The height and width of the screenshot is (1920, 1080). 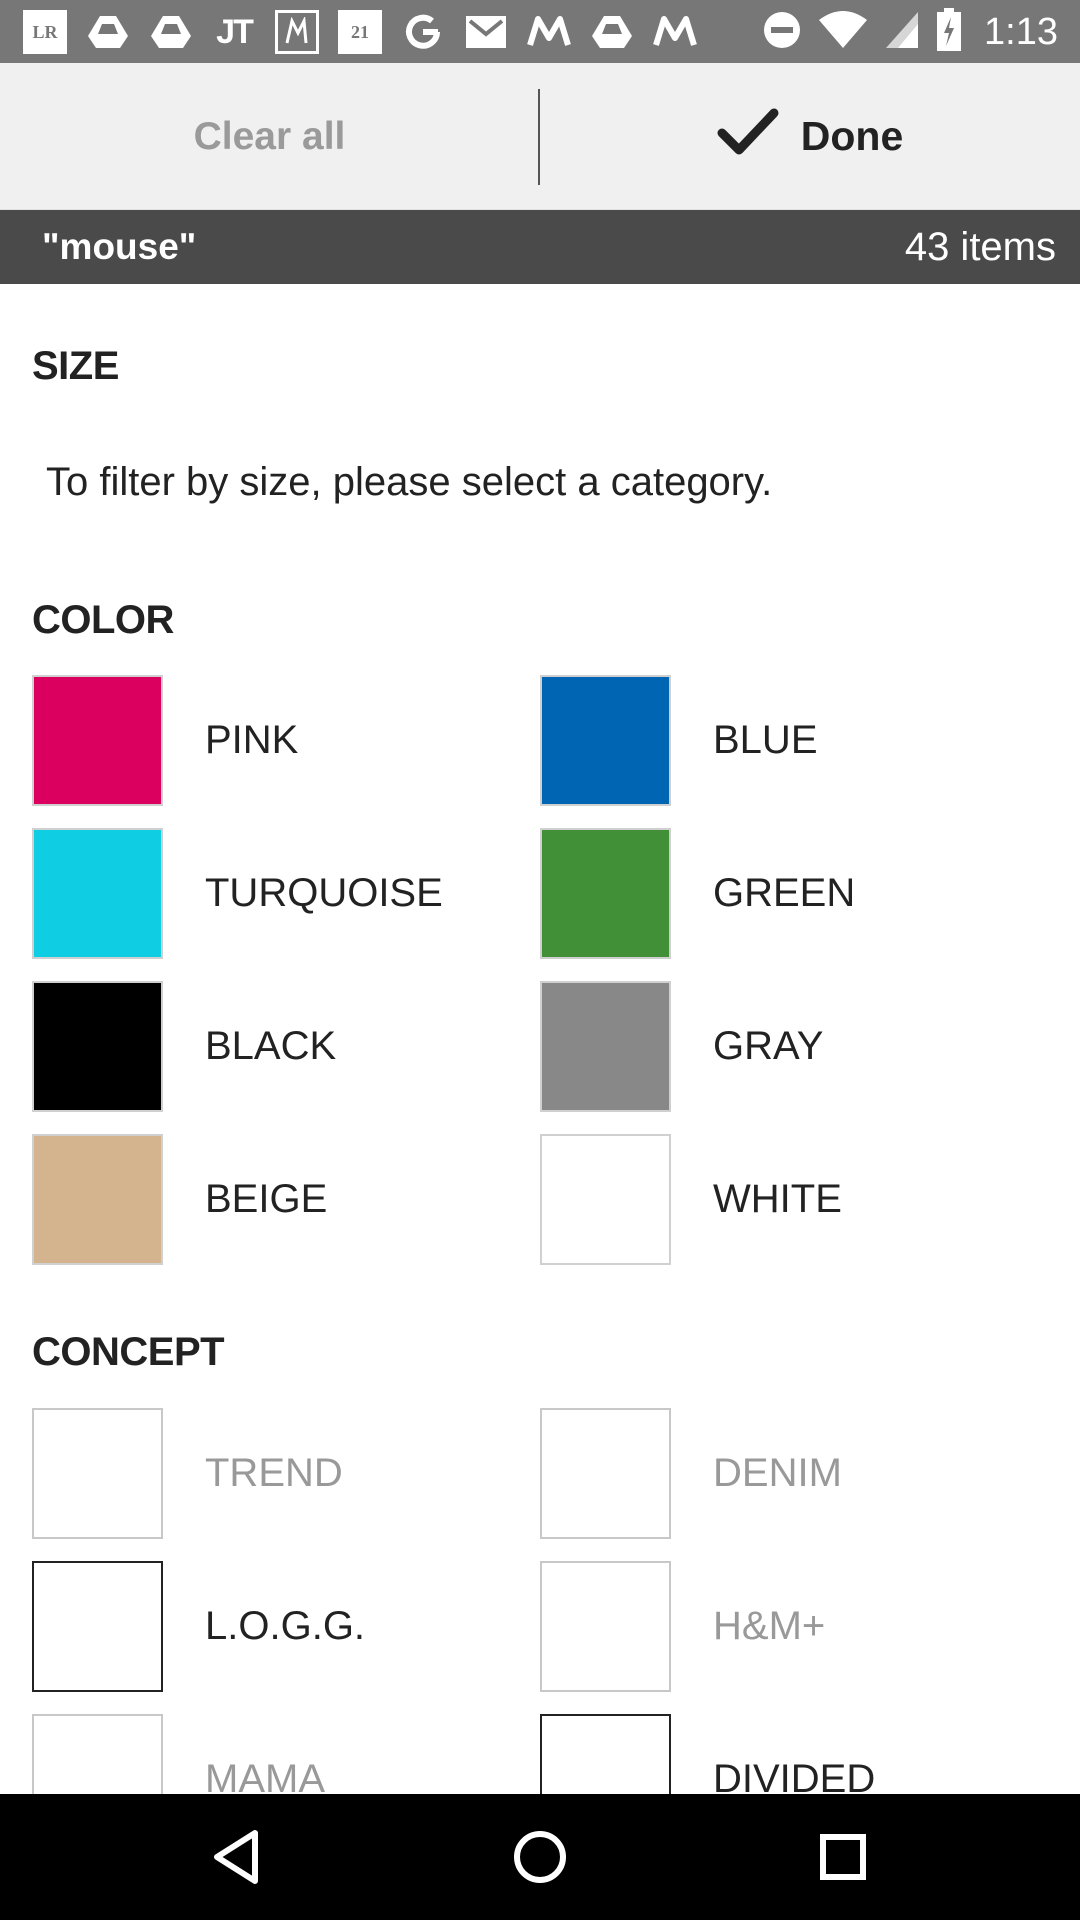 I want to click on pink-swatch, so click(x=97, y=740).